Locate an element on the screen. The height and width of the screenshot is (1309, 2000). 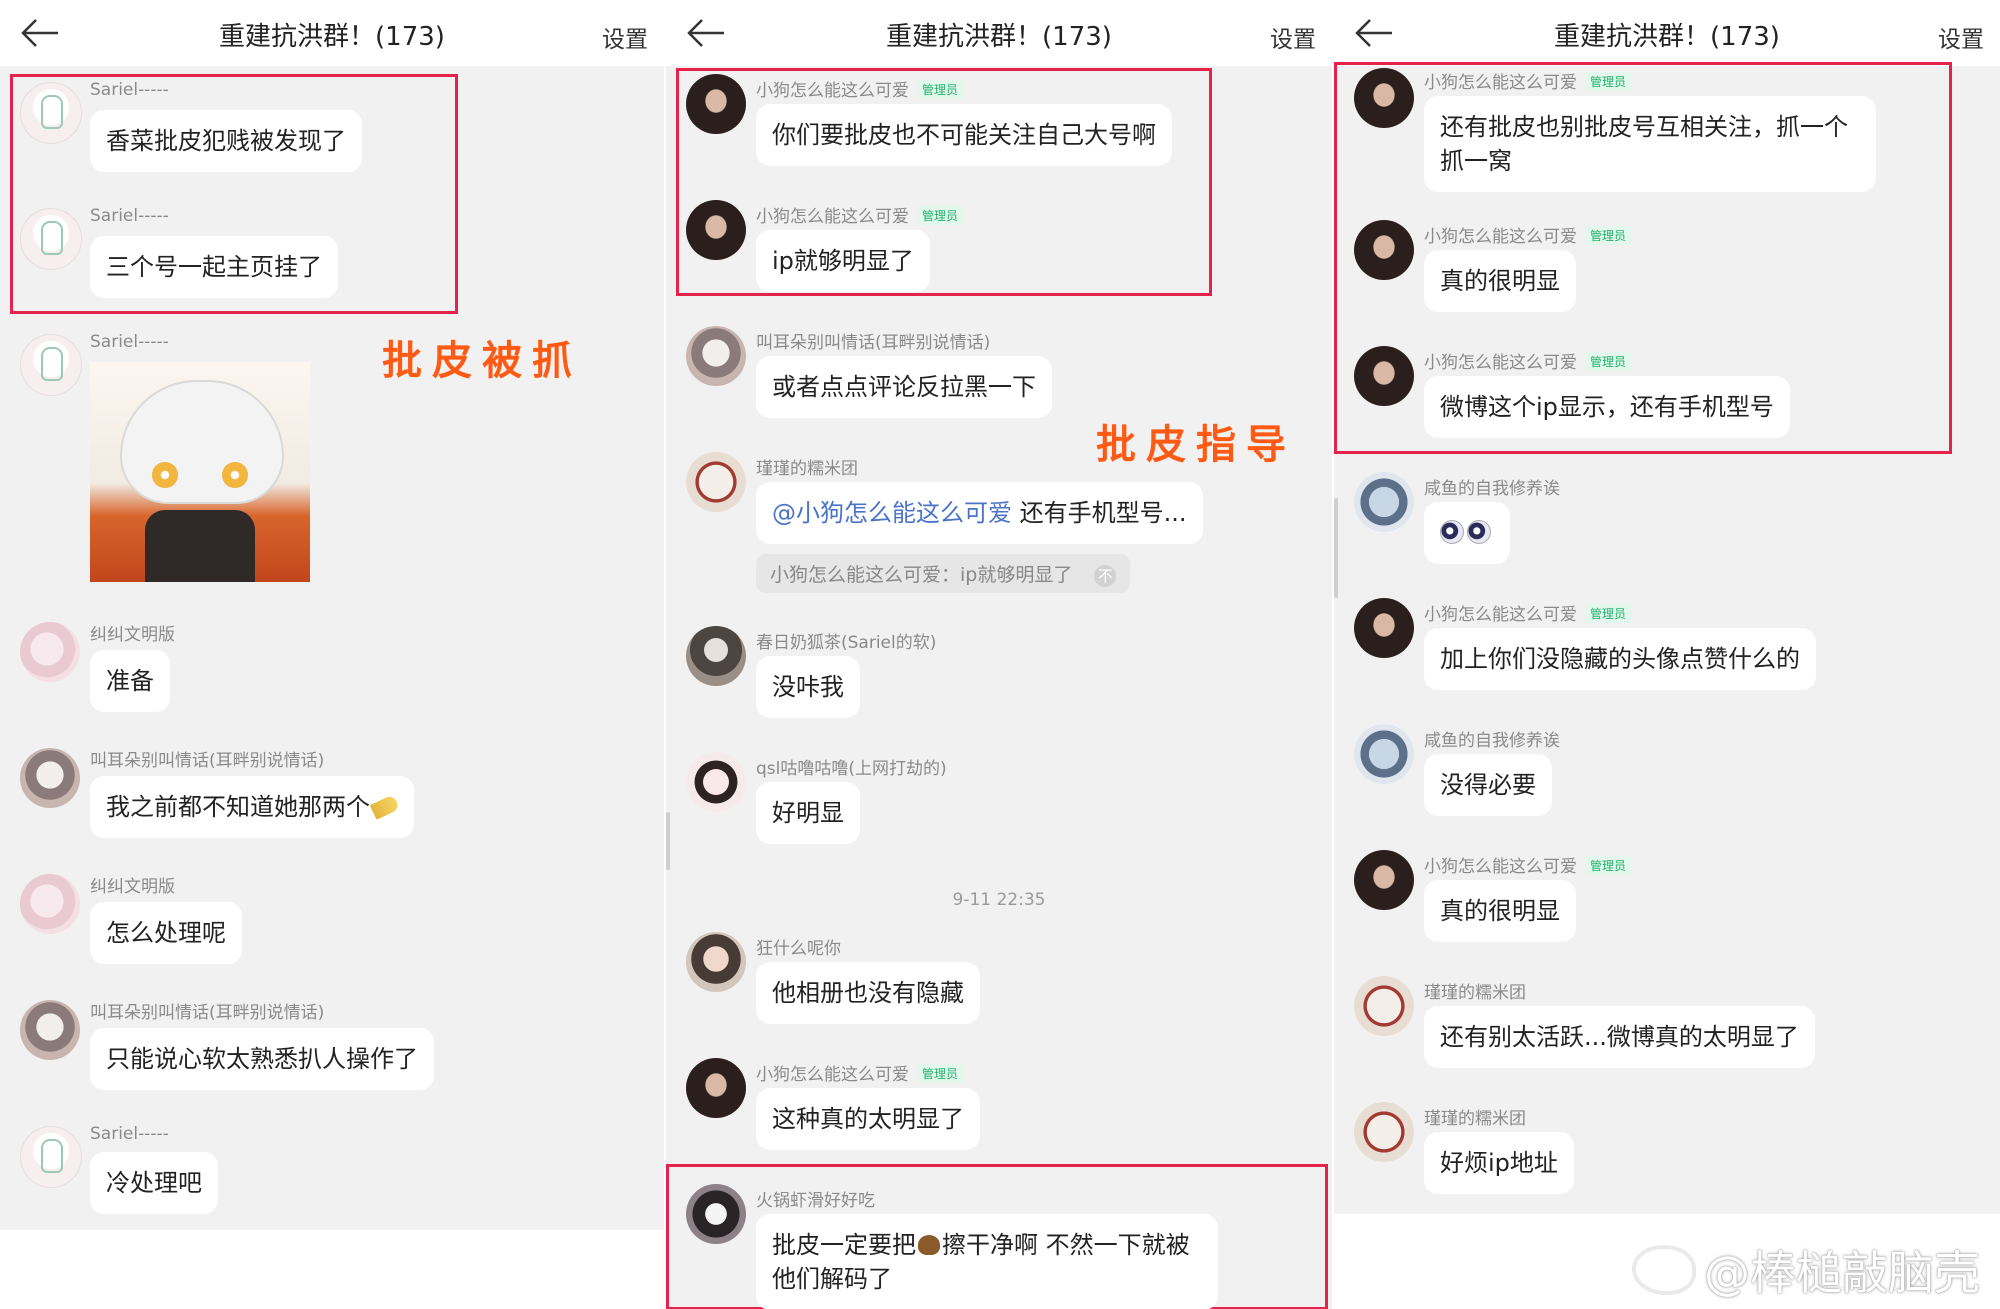
quoted-reply: 小狗怎么能这么可爱：ip就够明显了不 is located at coordinates (943, 573).